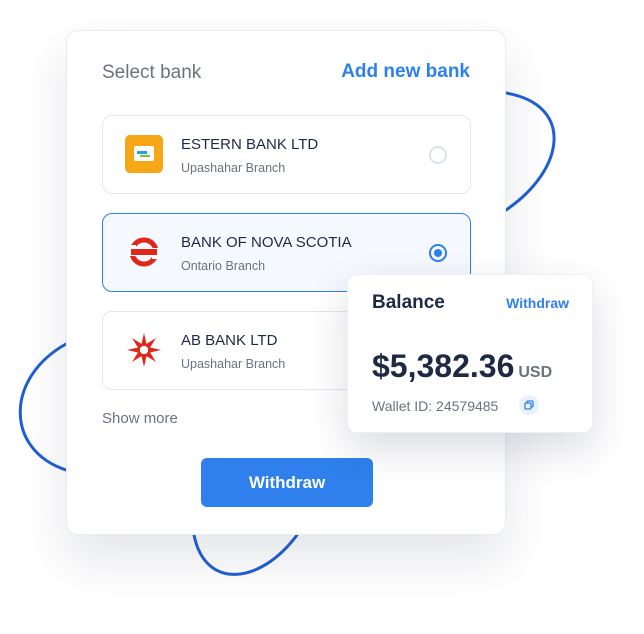 Image resolution: width=644 pixels, height=634 pixels. Describe the element at coordinates (443, 366) in the screenshot. I see `balance-amount: $5,382.36` at that location.